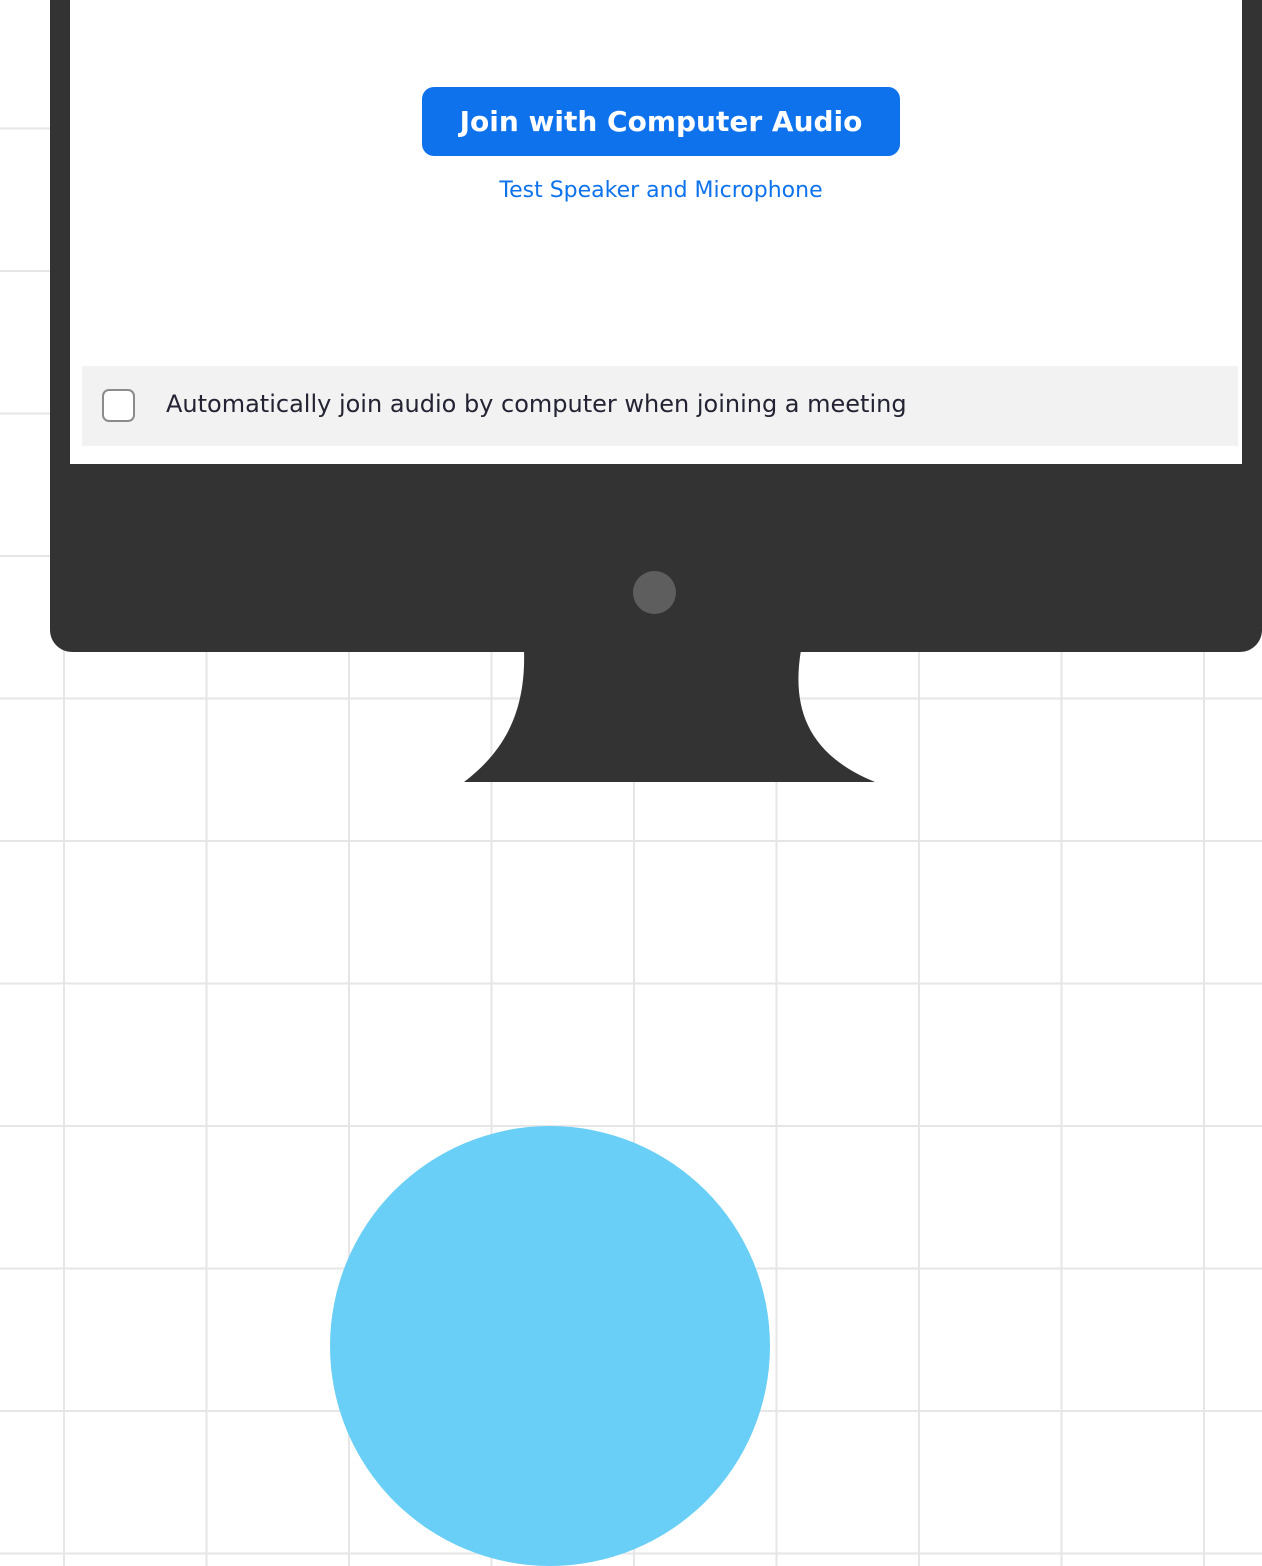  Describe the element at coordinates (654, 592) in the screenshot. I see `monitor-camera-dot` at that location.